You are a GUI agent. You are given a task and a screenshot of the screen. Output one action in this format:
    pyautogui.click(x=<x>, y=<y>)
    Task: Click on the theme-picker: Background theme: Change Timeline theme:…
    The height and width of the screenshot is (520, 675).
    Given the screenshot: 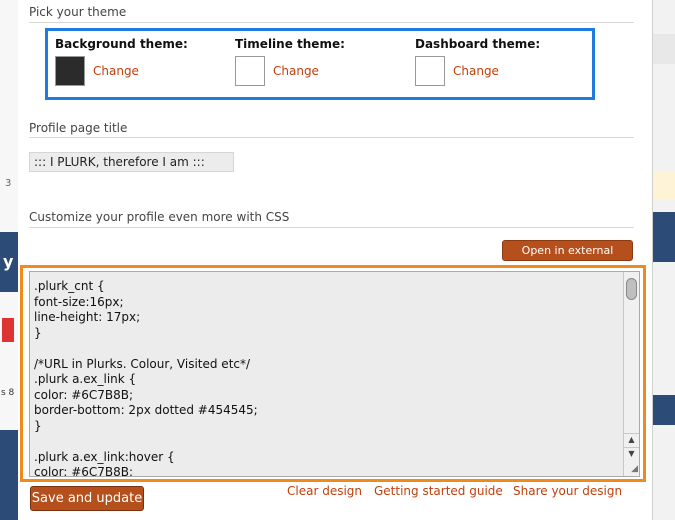 What is the action you would take?
    pyautogui.click(x=320, y=64)
    